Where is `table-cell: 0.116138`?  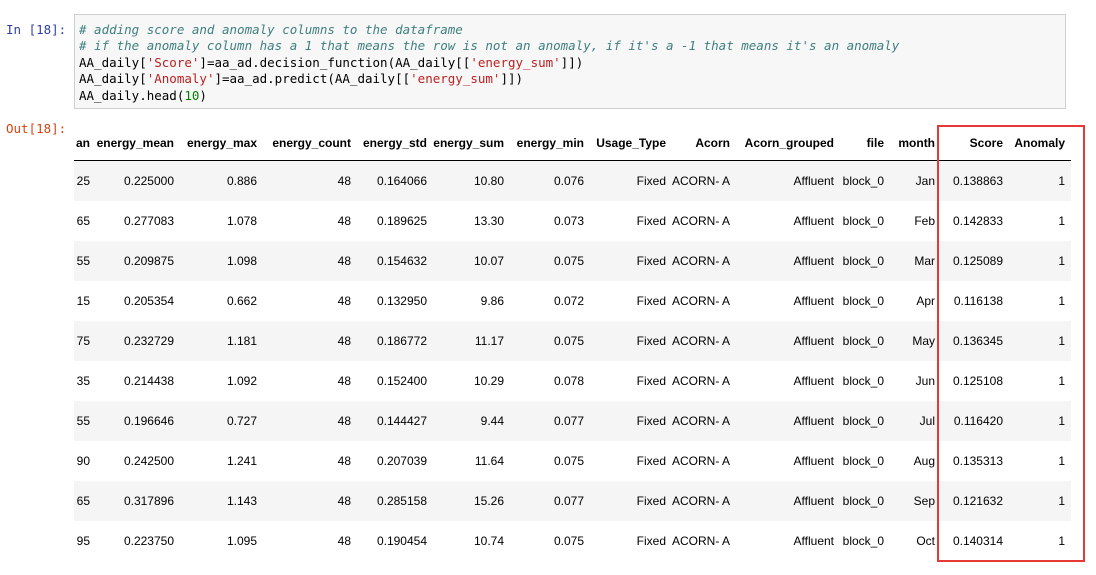 table-cell: 0.116138 is located at coordinates (978, 301).